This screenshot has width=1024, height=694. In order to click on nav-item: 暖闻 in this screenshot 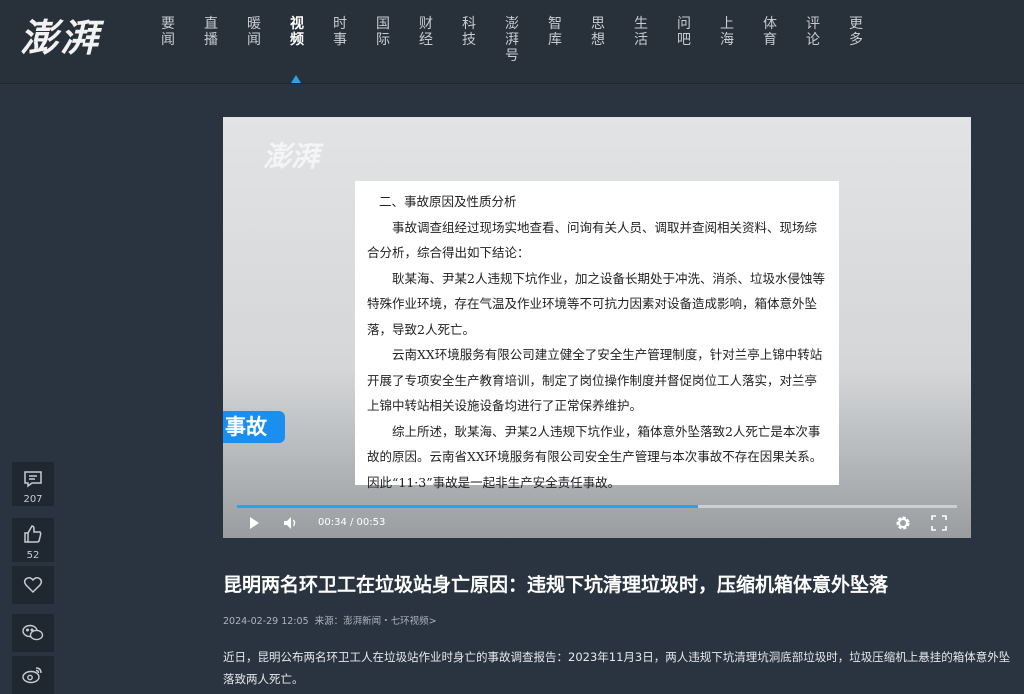, I will do `click(254, 32)`.